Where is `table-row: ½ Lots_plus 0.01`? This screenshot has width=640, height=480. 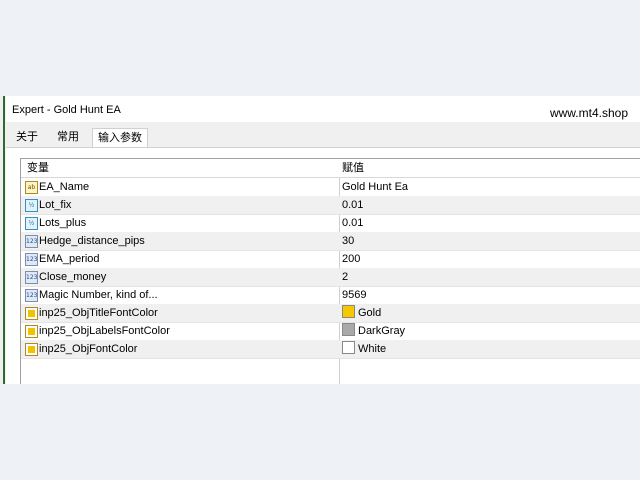
table-row: ½ Lots_plus 0.01 is located at coordinates (330, 223).